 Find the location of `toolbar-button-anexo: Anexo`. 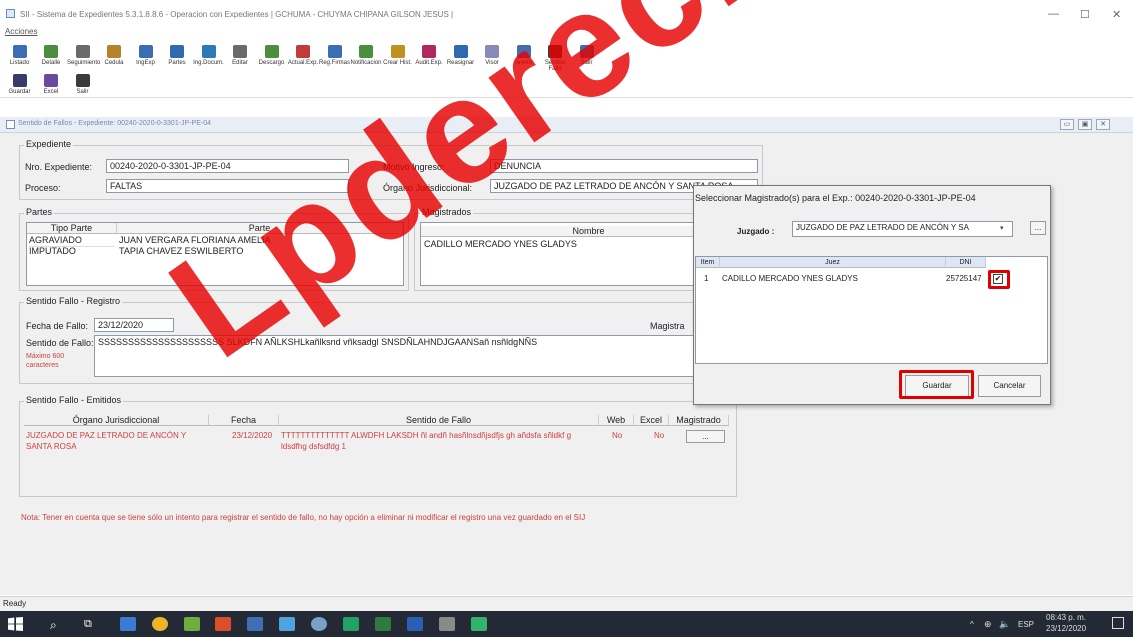

toolbar-button-anexo: Anexo is located at coordinates (523, 55).